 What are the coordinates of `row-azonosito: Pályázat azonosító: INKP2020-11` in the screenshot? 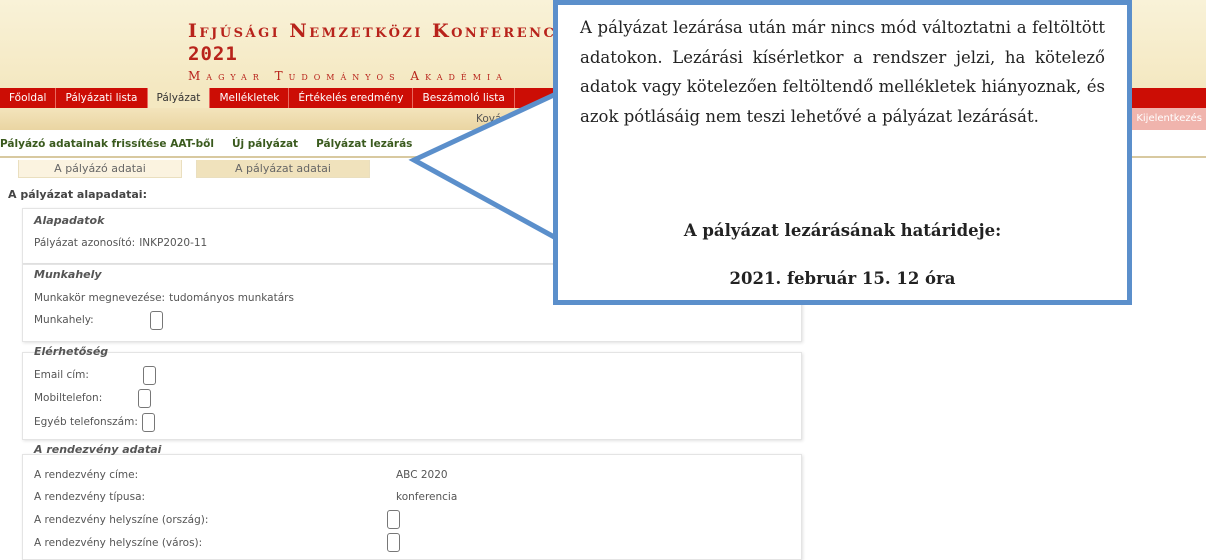 It's located at (120, 243).